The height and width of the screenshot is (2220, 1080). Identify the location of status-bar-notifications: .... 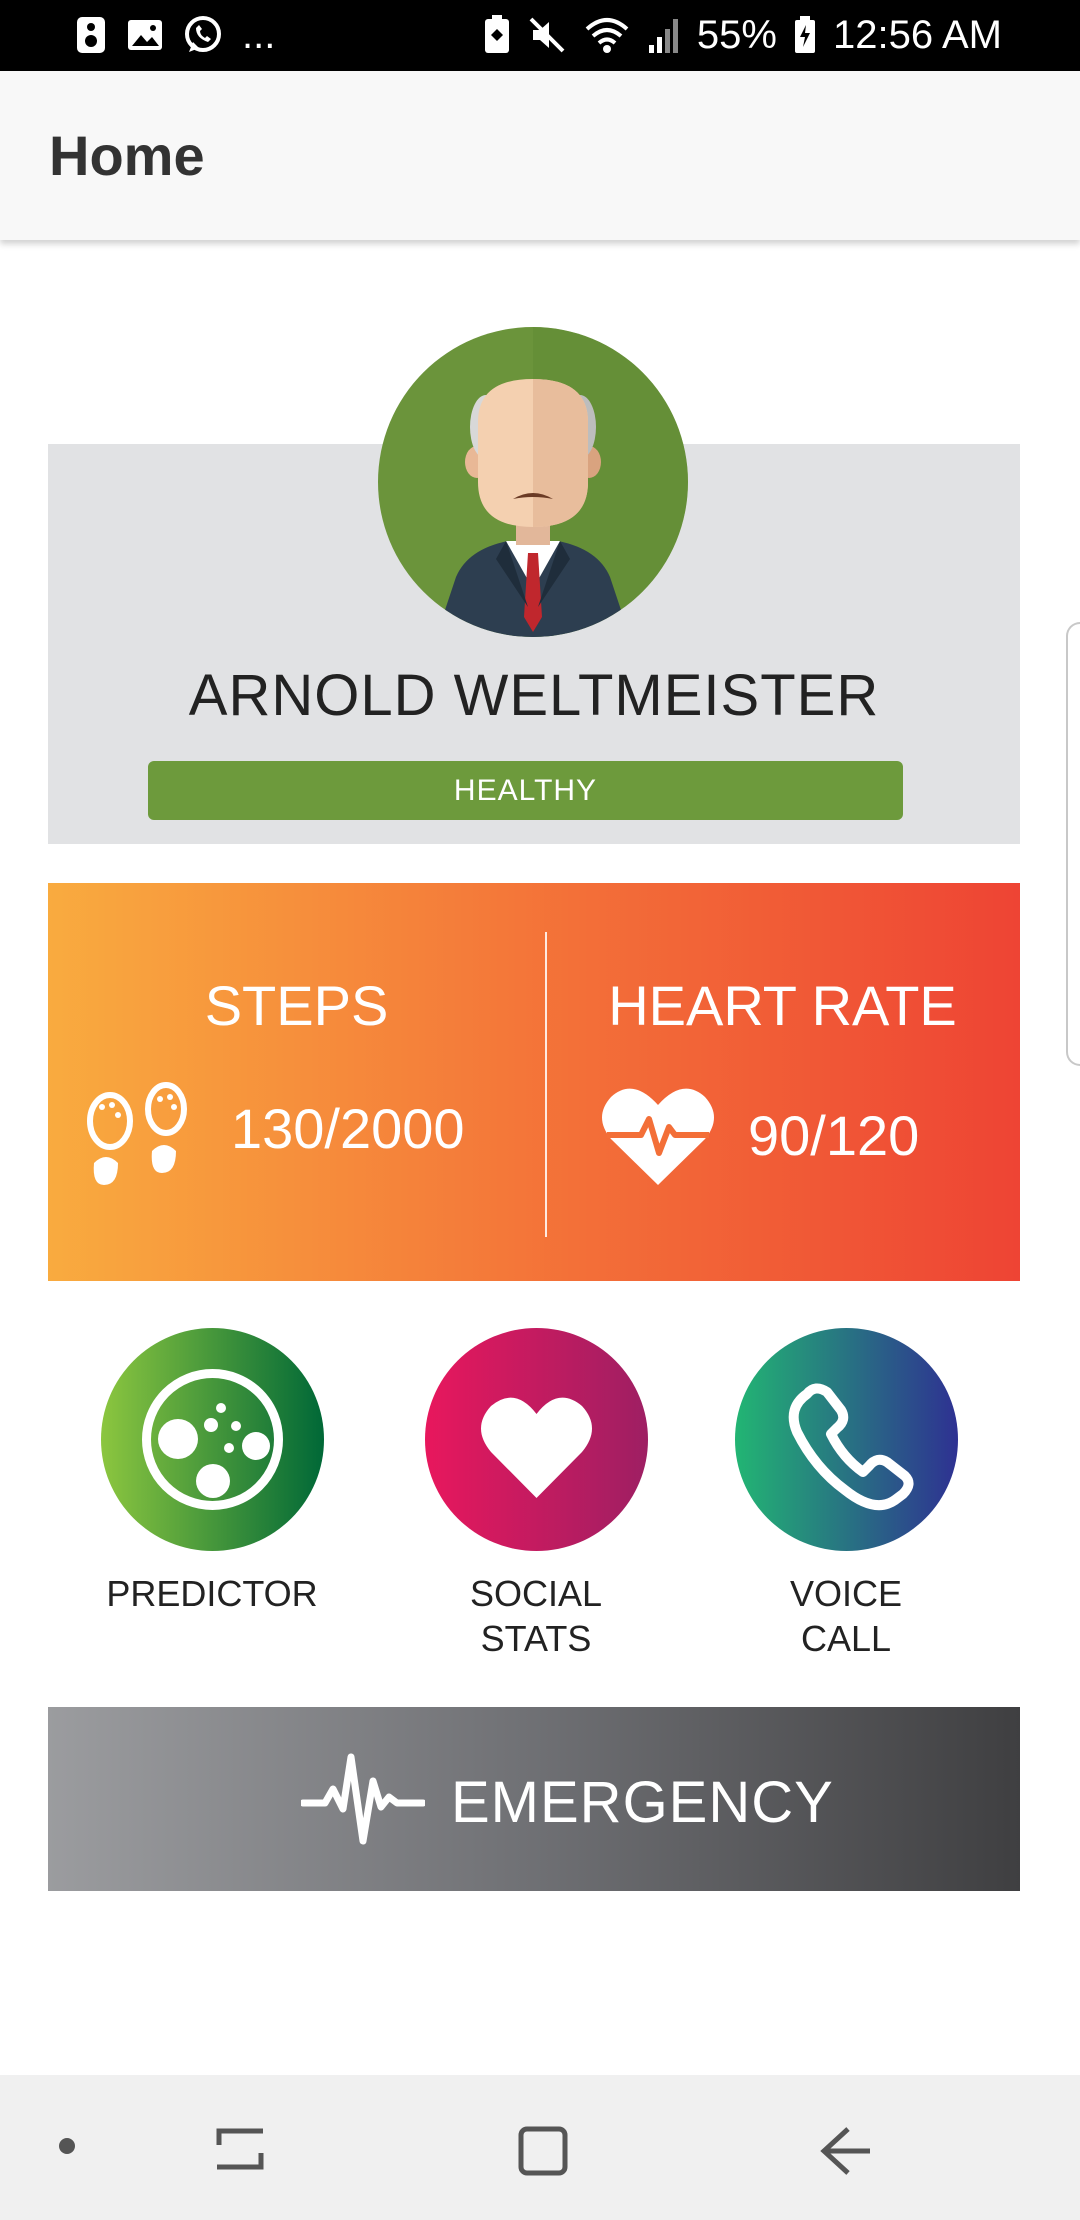
(174, 35).